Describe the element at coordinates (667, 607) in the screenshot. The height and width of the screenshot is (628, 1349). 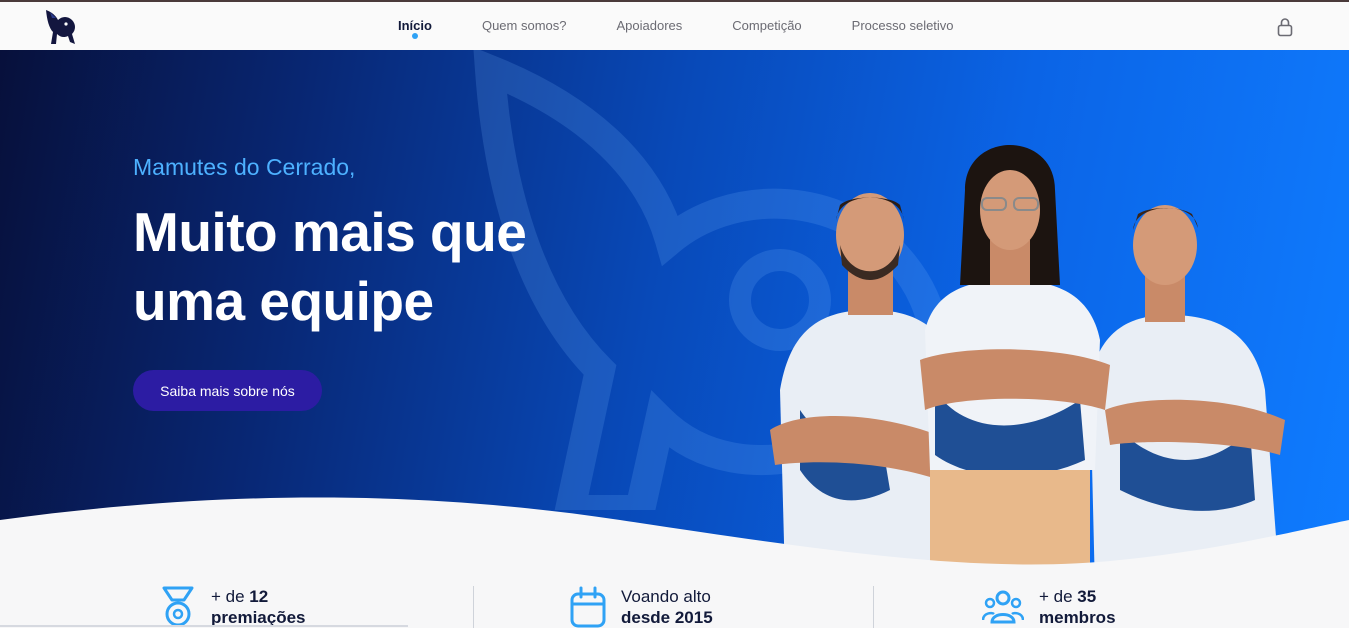
I see `stat-founded-text: Voando alto desde 2015` at that location.